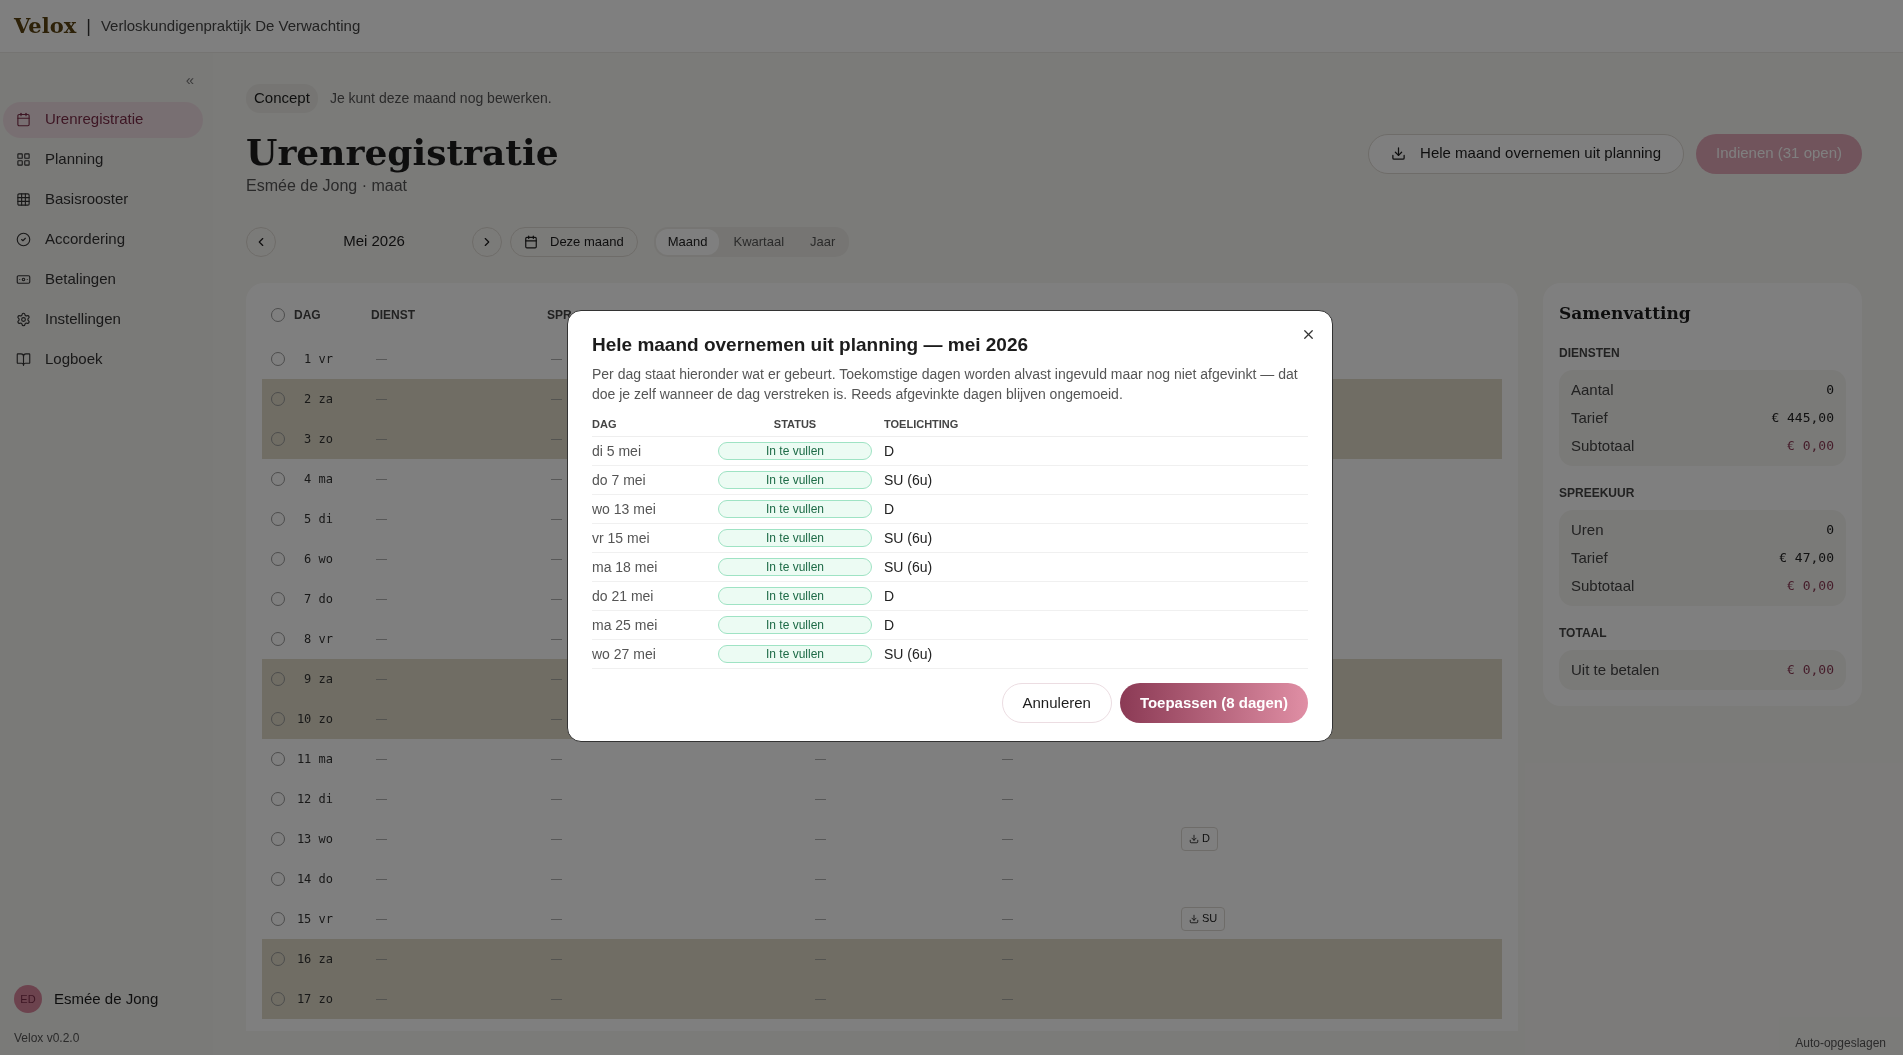 The width and height of the screenshot is (1903, 1055). Describe the element at coordinates (189, 80) in the screenshot. I see `collapse-button: «` at that location.